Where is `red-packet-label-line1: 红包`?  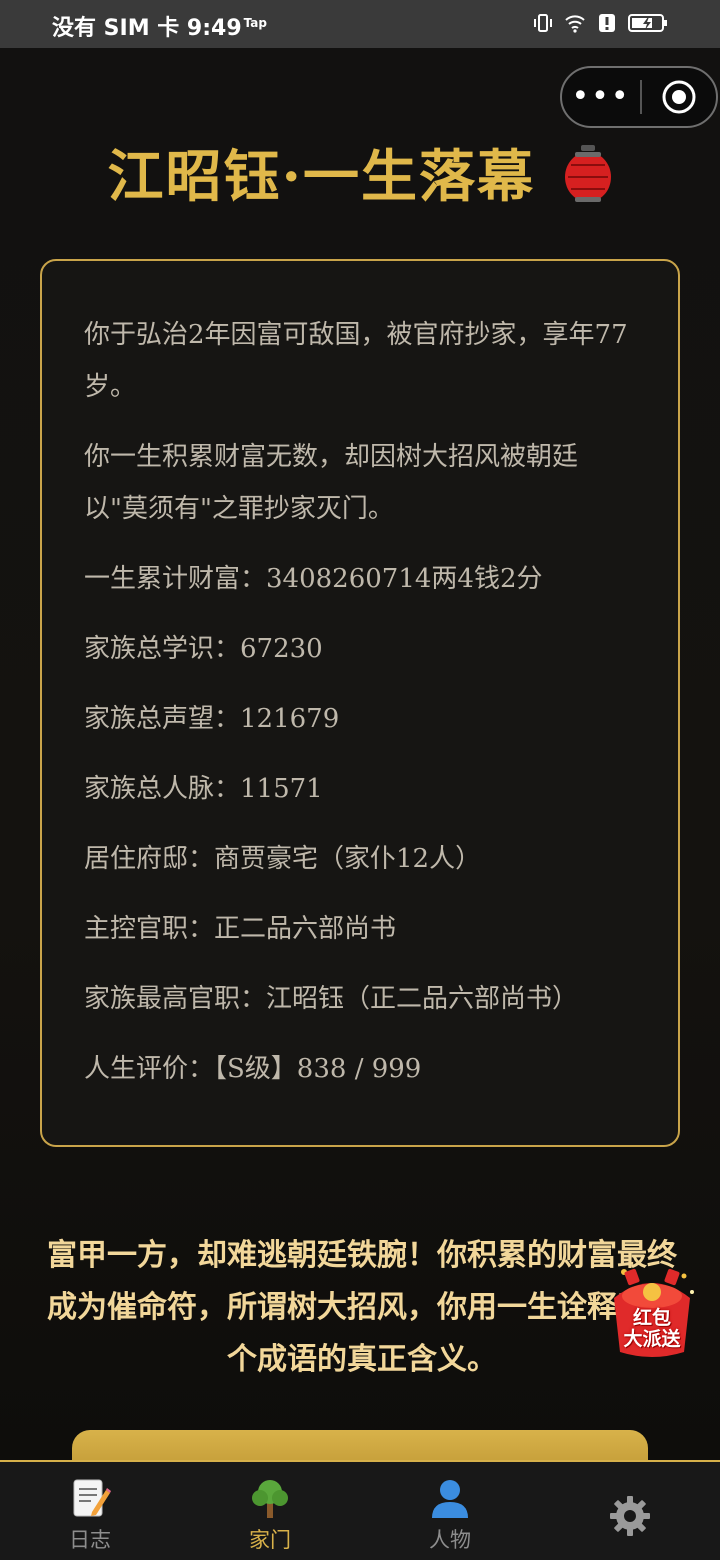
red-packet-label-line1: 红包 is located at coordinates (651, 1318).